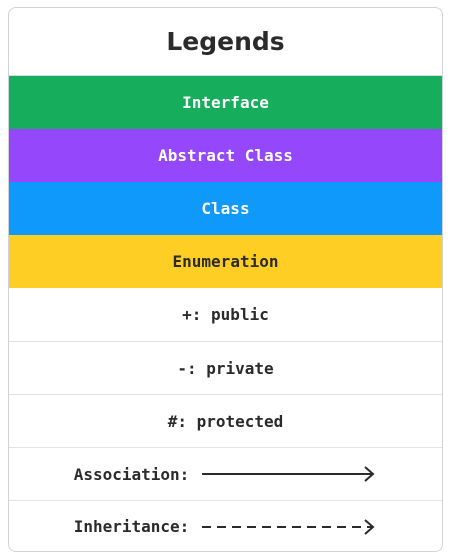  I want to click on legend-private: -: private, so click(225, 367).